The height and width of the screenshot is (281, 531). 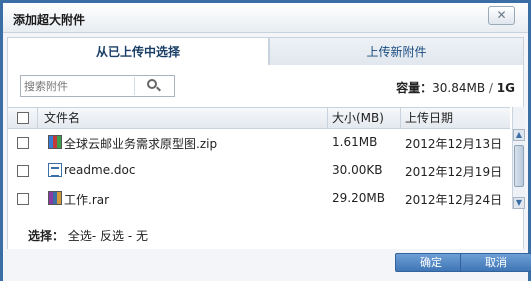 What do you see at coordinates (265, 18) in the screenshot?
I see `dialog-titlebar: 添加超大附件 ✕` at bounding box center [265, 18].